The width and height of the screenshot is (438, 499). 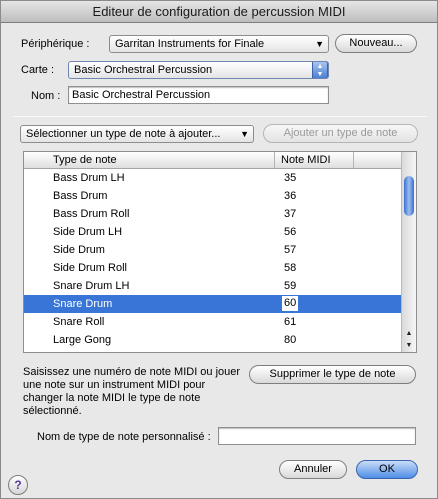 I want to click on midi-note-cell: 59, so click(x=290, y=286).